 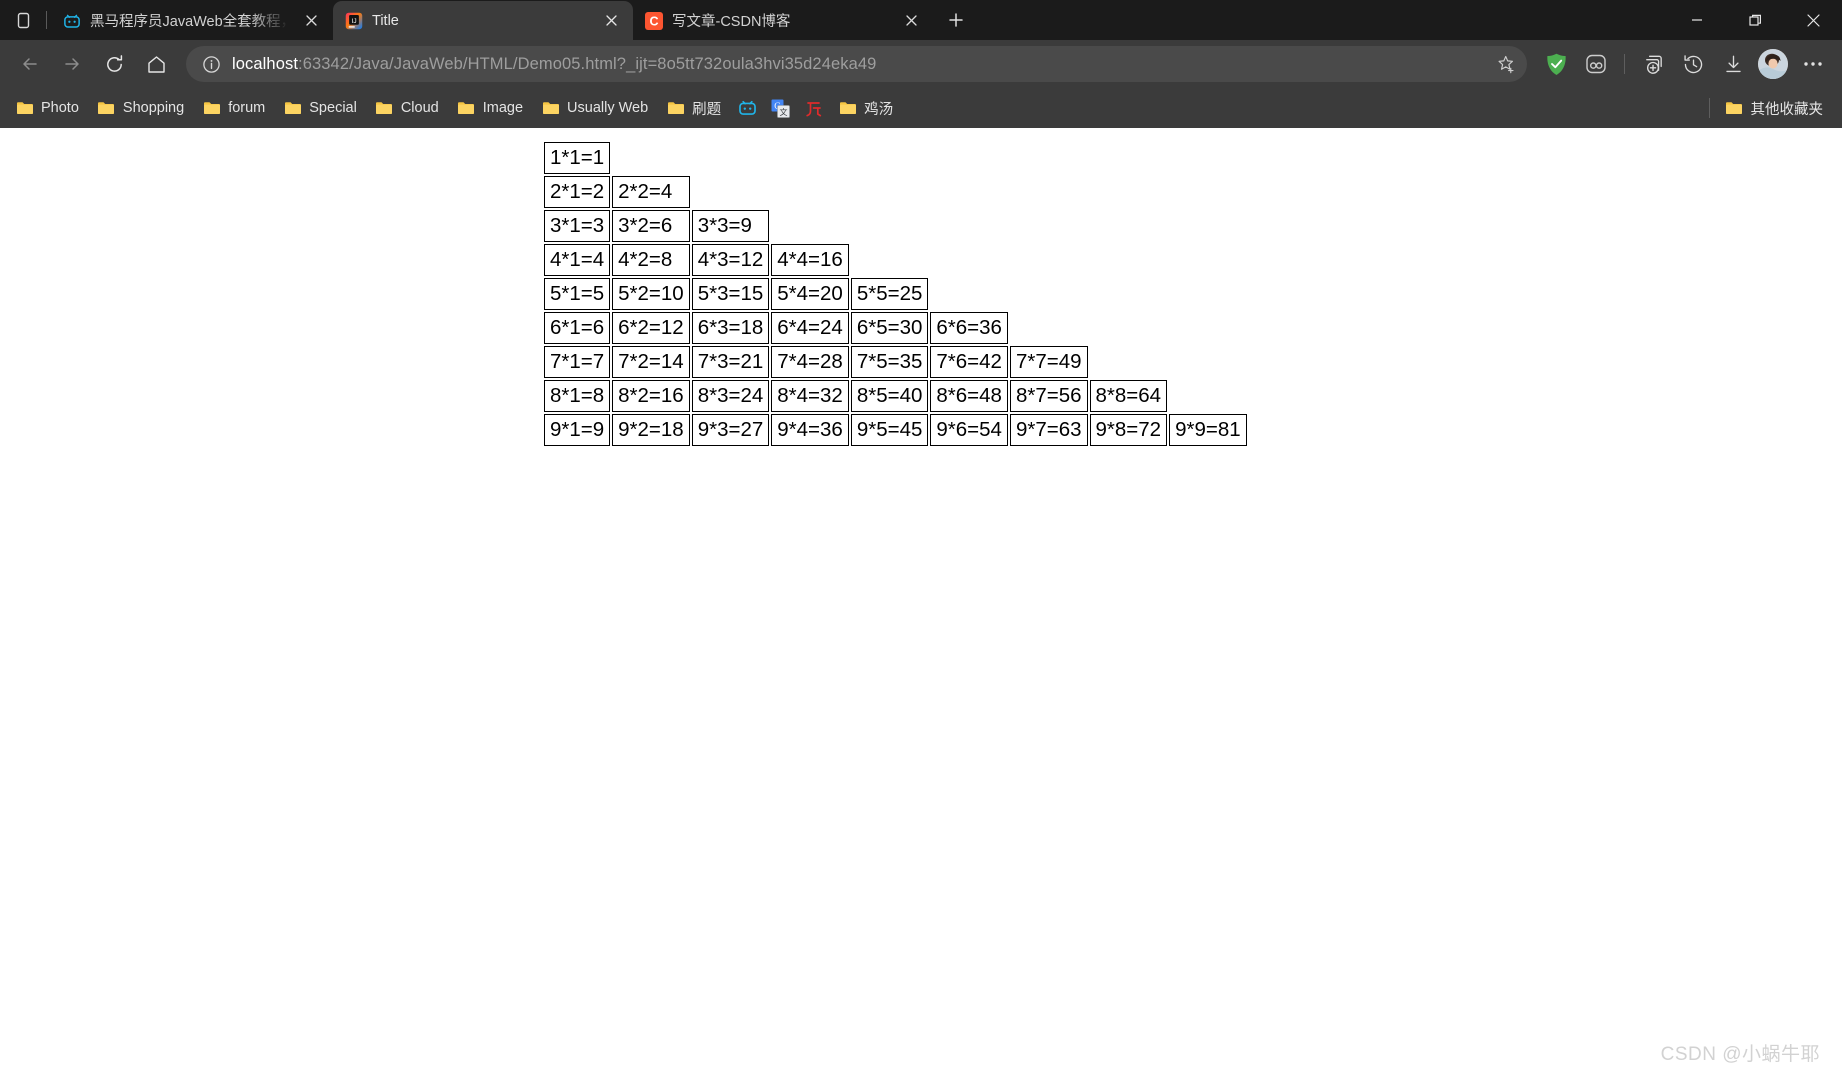 I want to click on multiplication-cell: 9*7=63, so click(x=1048, y=430).